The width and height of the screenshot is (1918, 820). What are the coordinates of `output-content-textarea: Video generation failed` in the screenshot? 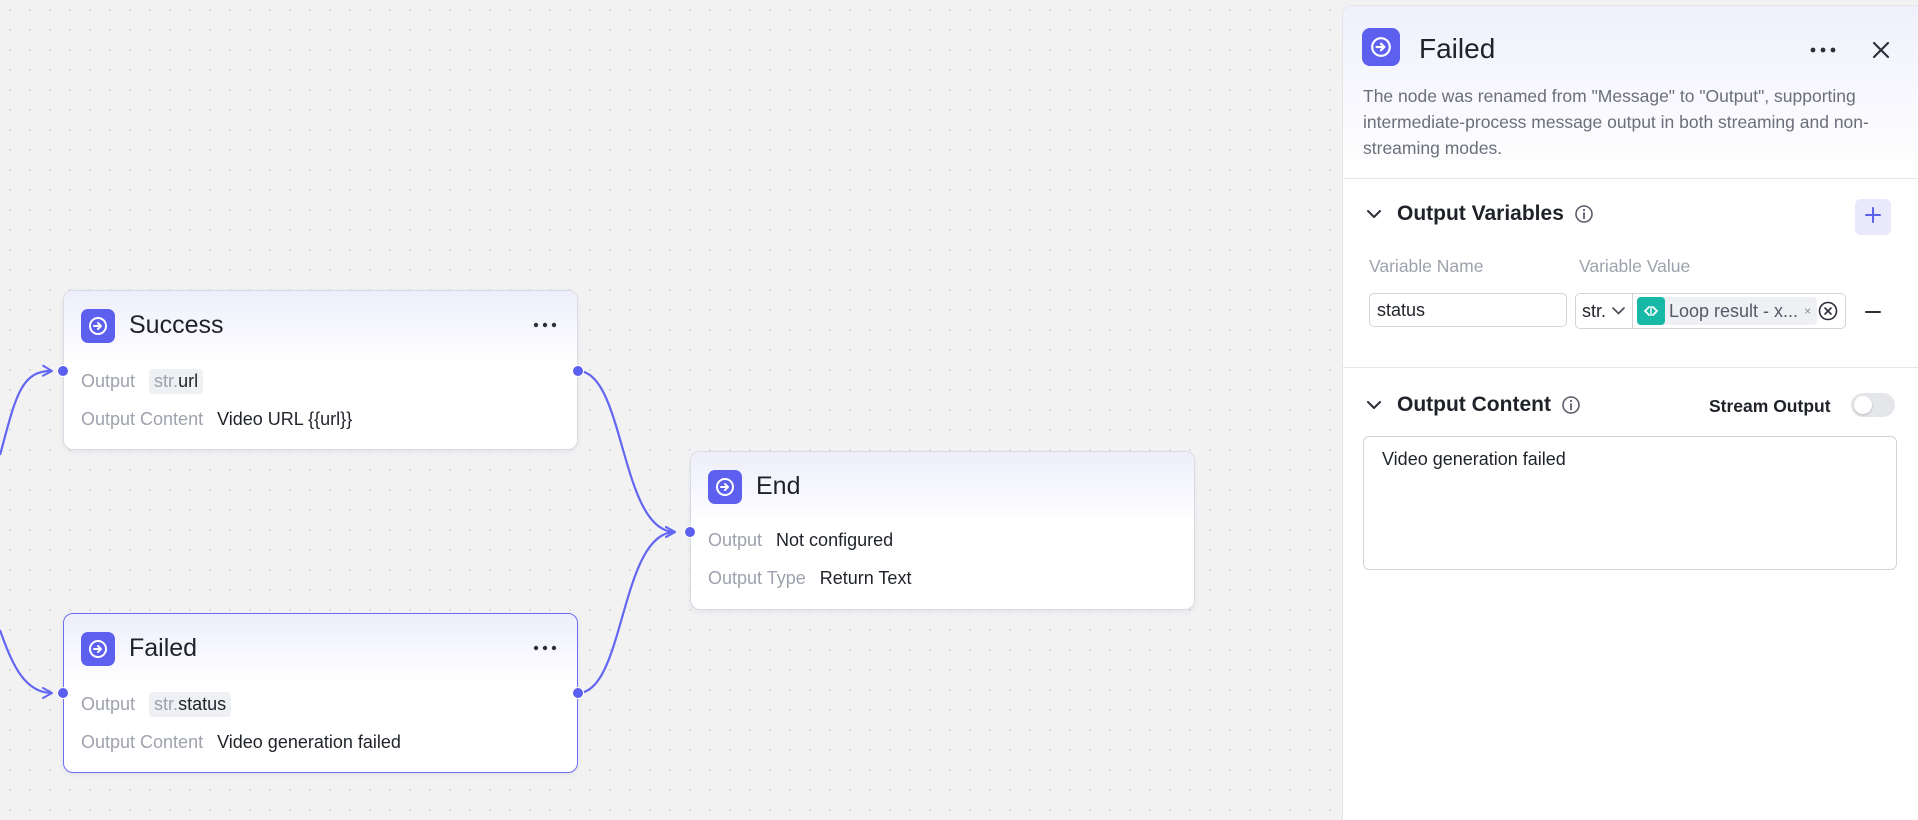 It's located at (1630, 503).